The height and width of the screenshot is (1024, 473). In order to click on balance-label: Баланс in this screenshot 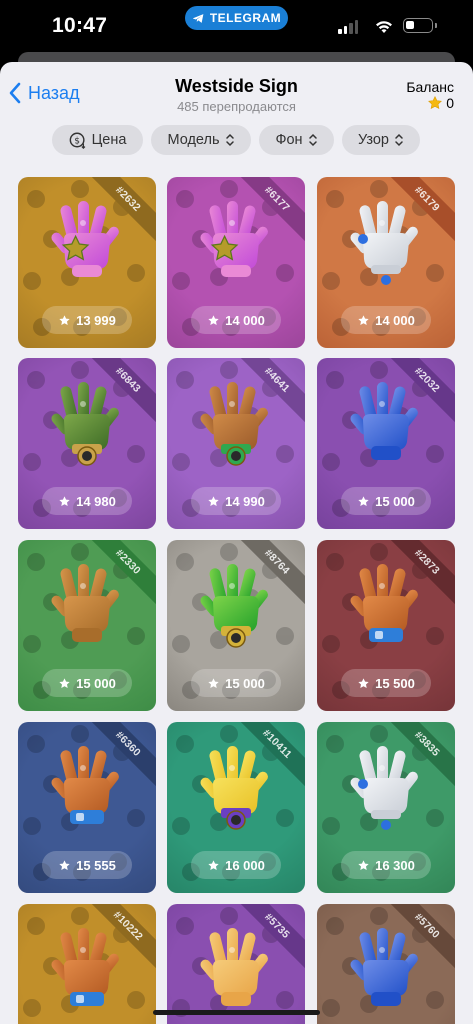, I will do `click(430, 87)`.